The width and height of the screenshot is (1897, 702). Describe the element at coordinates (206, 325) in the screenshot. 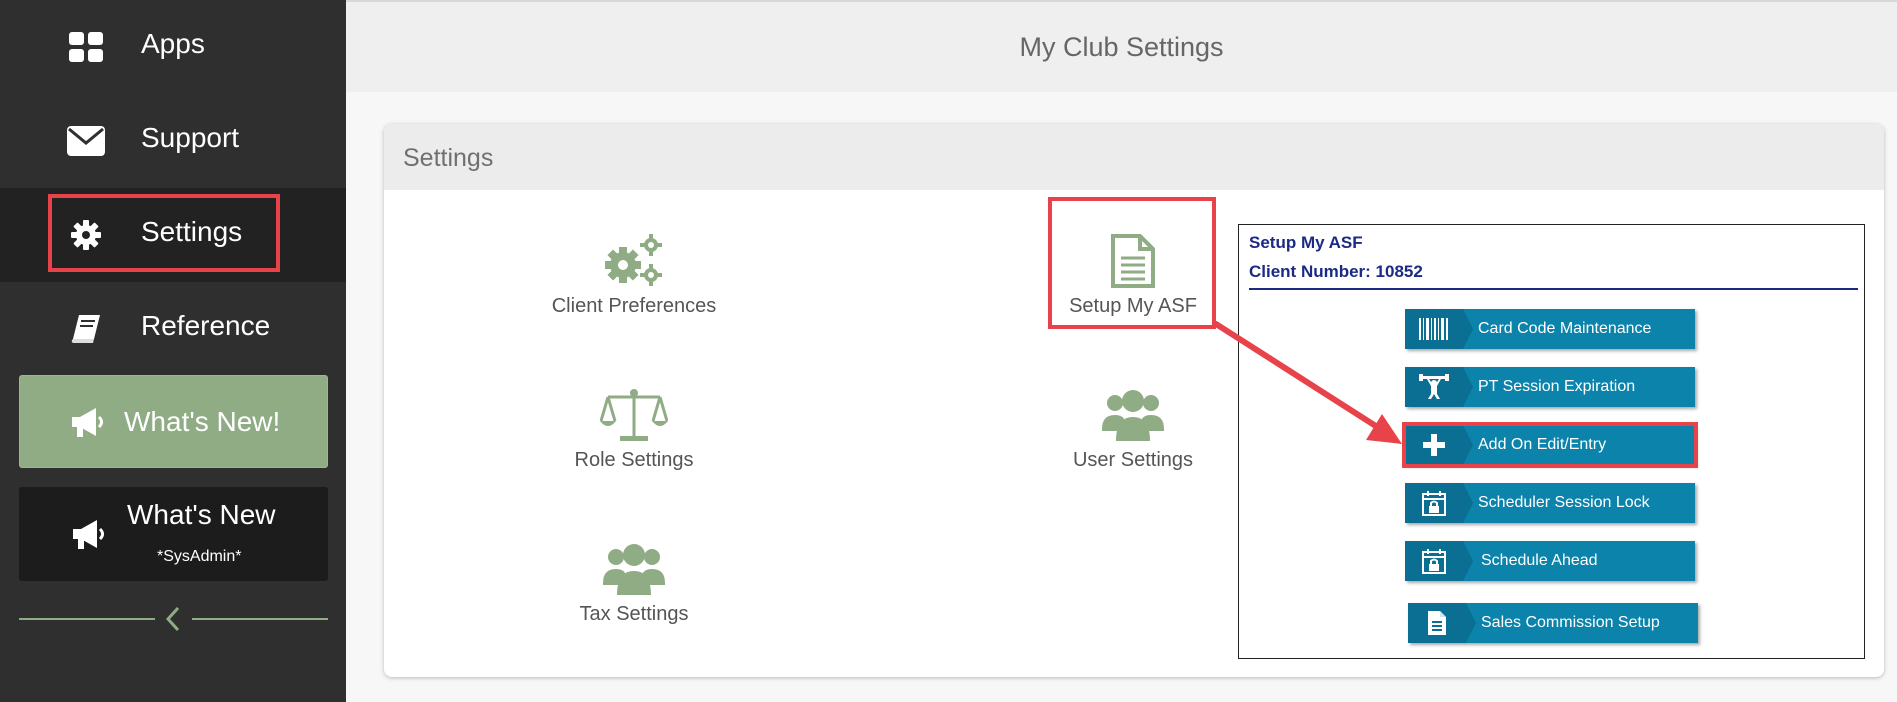

I see `sidebar-item-label: Reference` at that location.